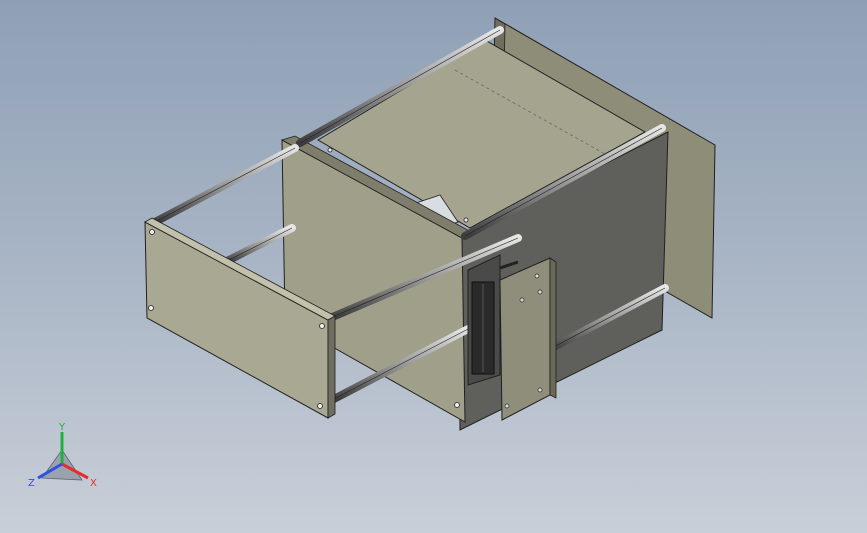  What do you see at coordinates (225, 185) in the screenshot?
I see `rod-left-upper` at bounding box center [225, 185].